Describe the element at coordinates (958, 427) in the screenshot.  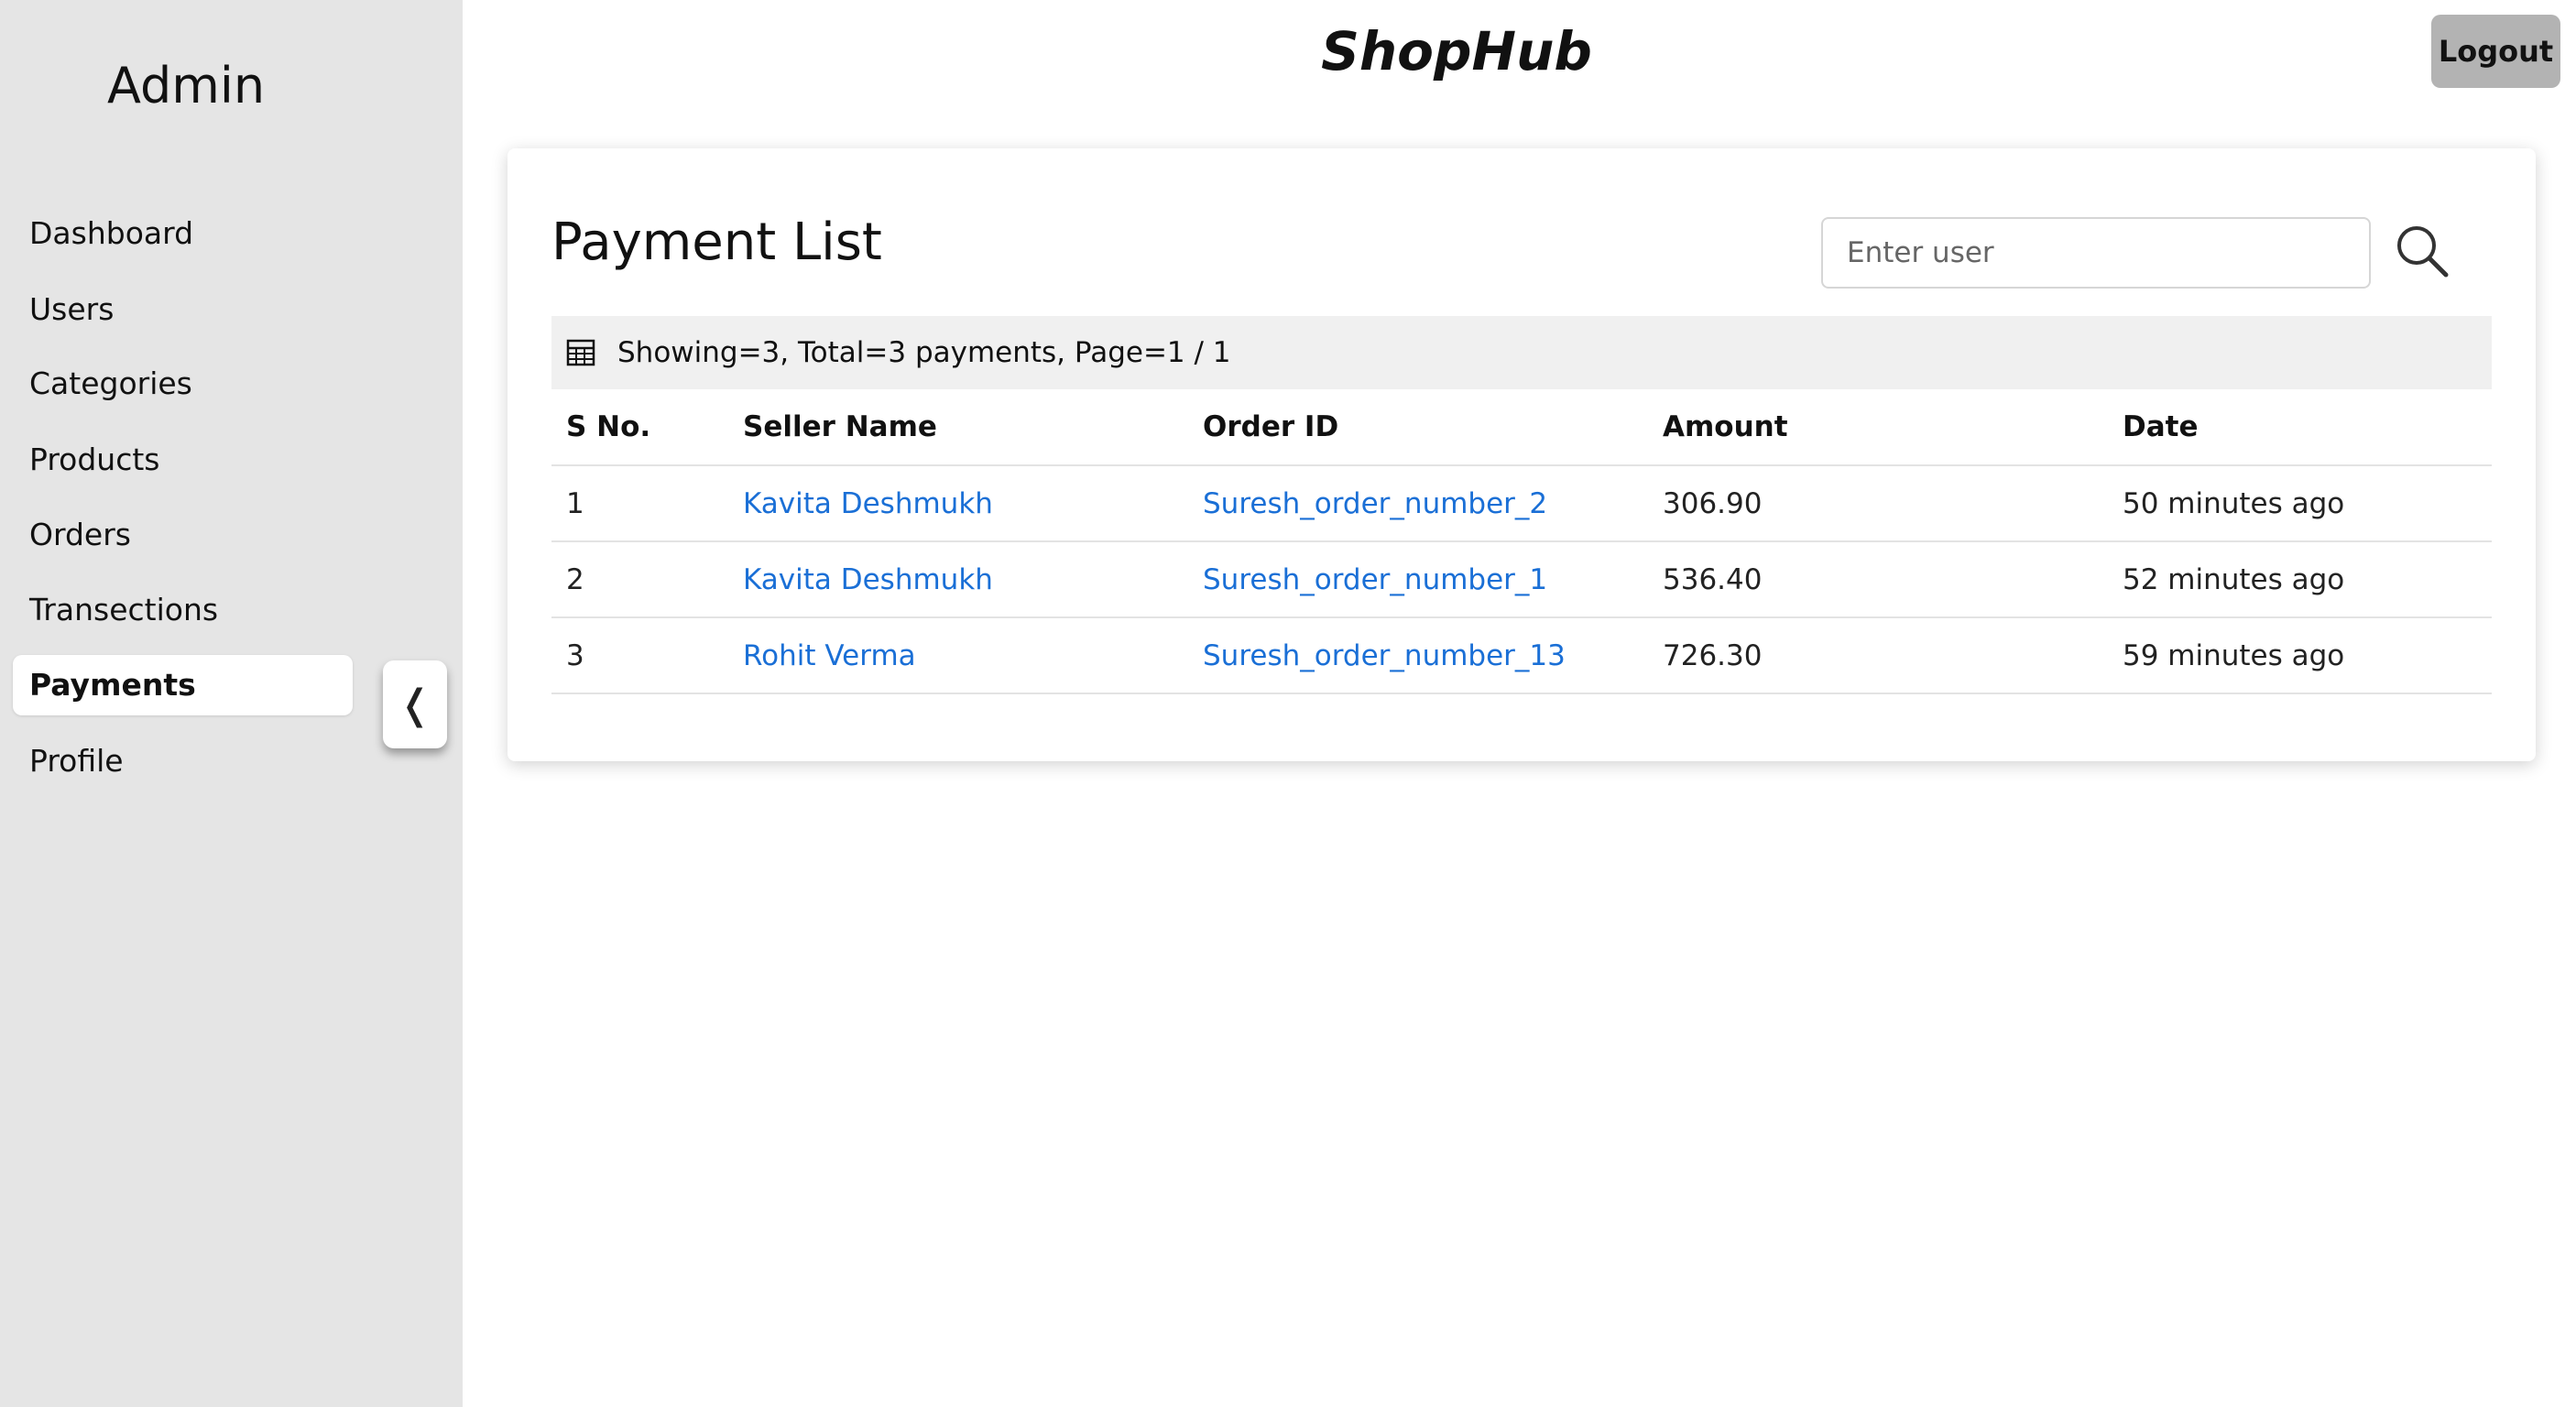
I see `column-header-seller-name: Seller Name` at that location.